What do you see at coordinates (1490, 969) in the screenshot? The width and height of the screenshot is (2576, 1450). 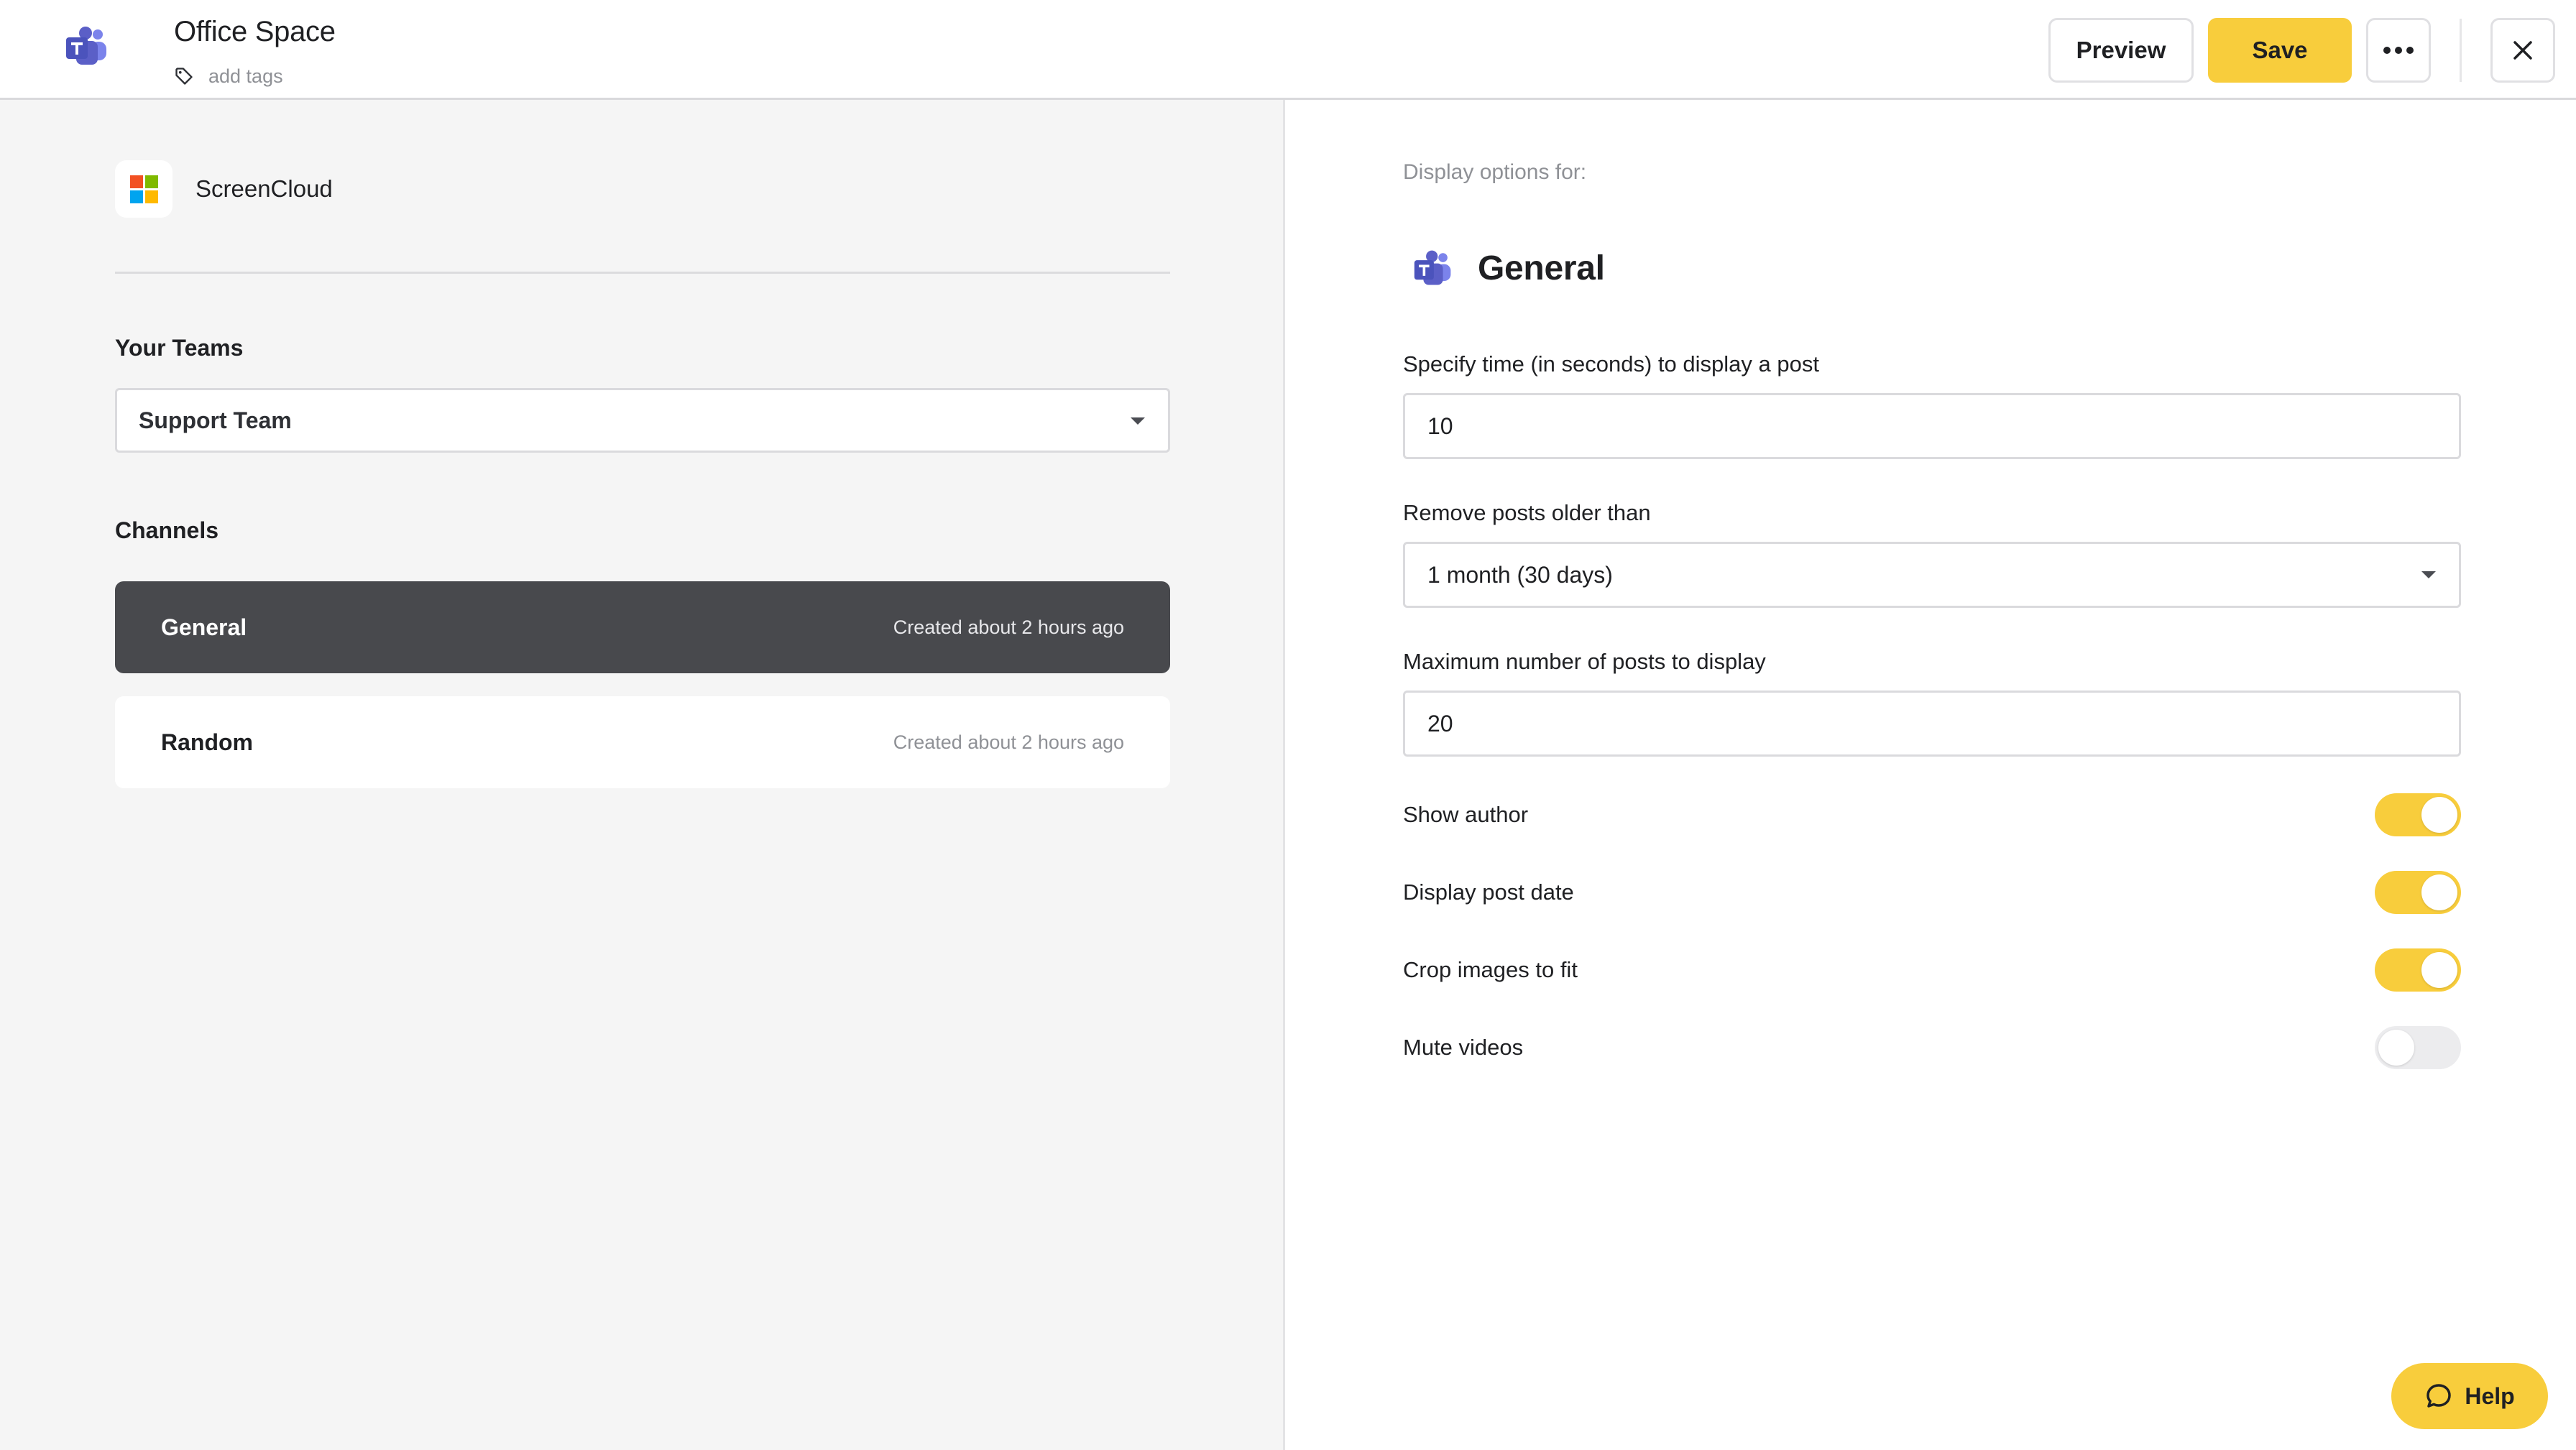 I see `crop-images-label: Crop images to fit` at bounding box center [1490, 969].